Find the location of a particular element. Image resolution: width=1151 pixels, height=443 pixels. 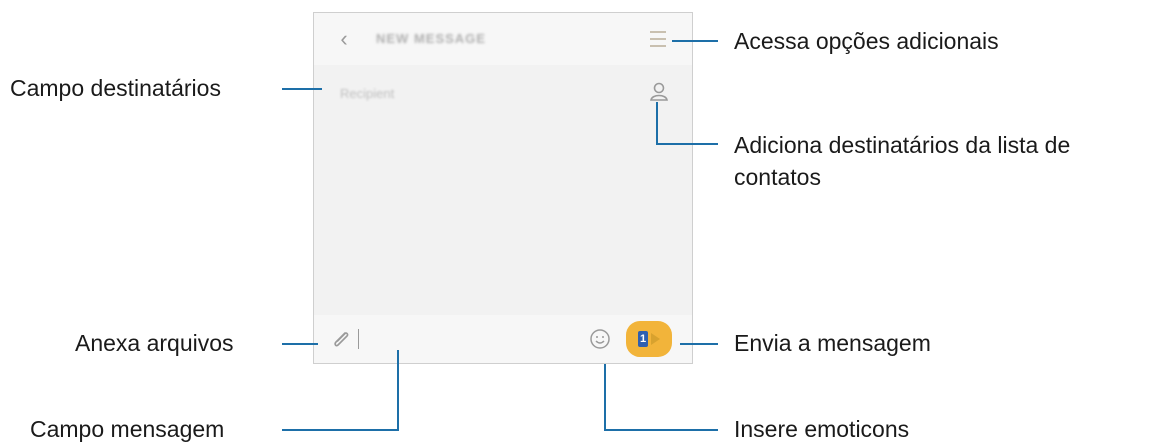

callout-recipient-field: Campo destinatários is located at coordinates (115, 88).